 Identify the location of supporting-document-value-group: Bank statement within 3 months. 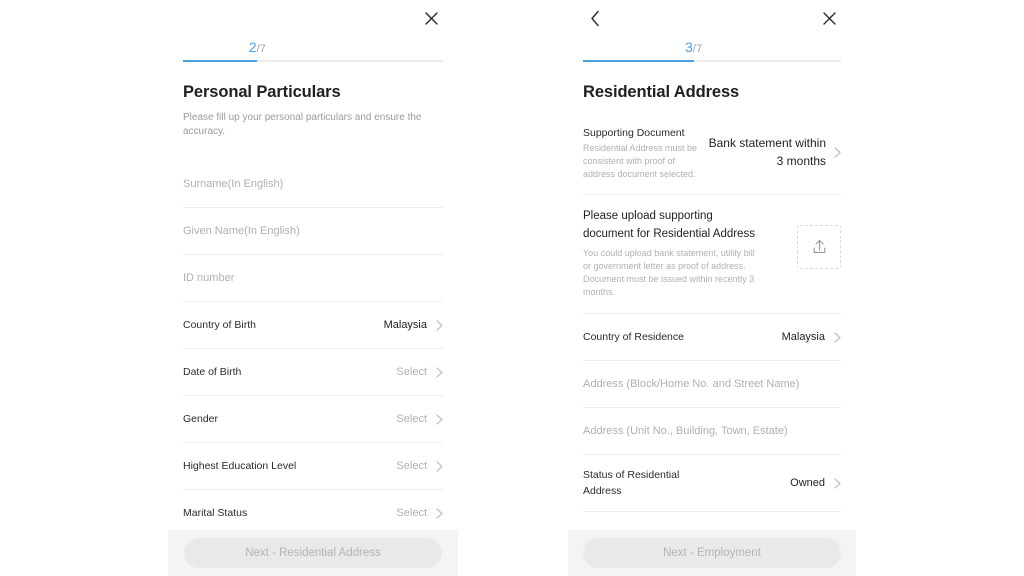
(770, 148).